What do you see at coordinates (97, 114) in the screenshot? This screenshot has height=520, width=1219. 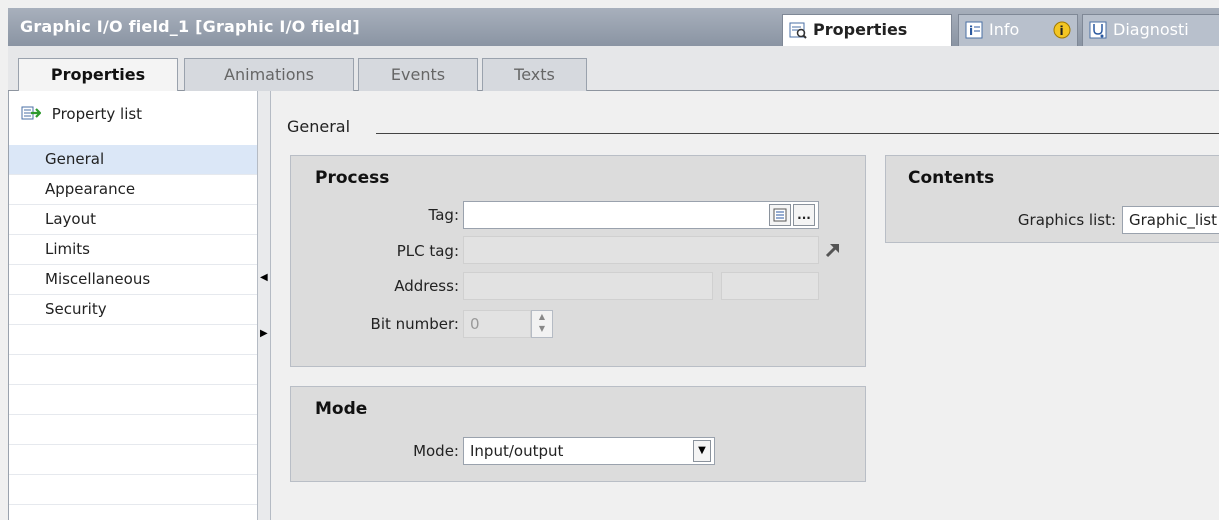 I see `property-list-label: Property list` at bounding box center [97, 114].